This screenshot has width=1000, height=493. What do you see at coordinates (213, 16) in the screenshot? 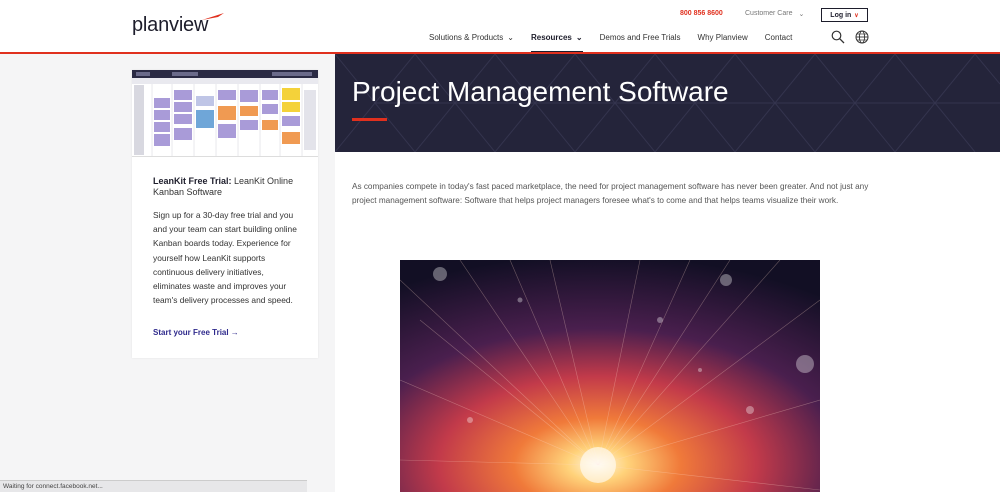
I see `logo-swoosh-icon` at bounding box center [213, 16].